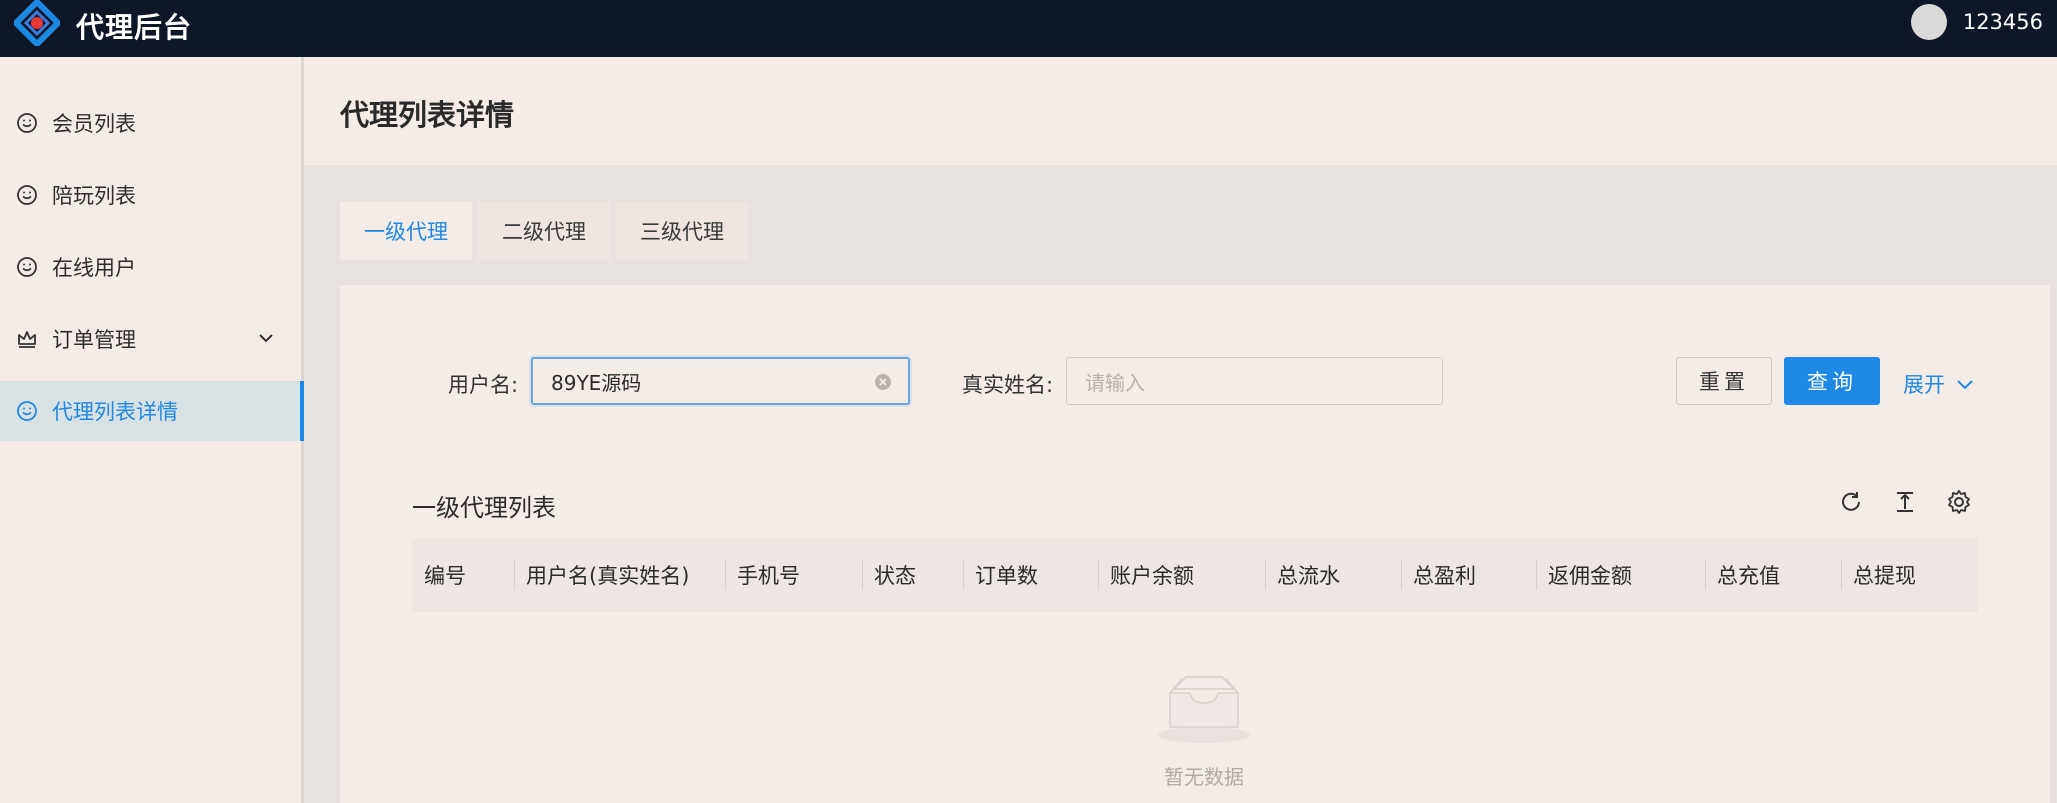  I want to click on sidebar-item-agent-list-details: 代理列表详情, so click(152, 411).